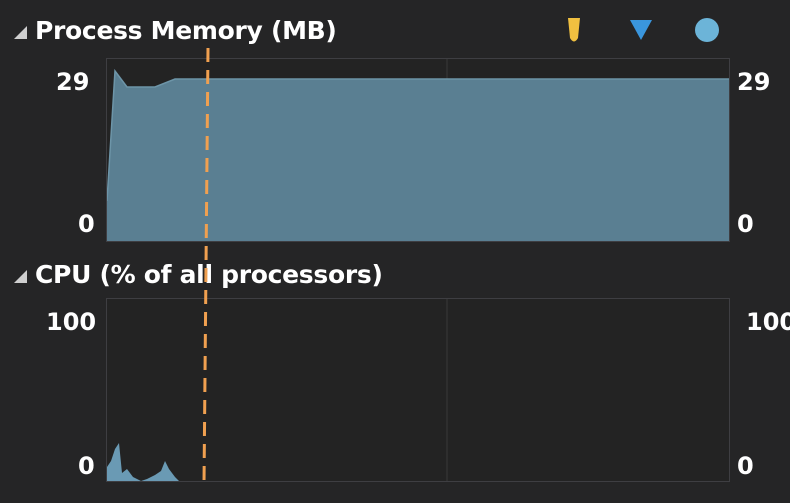 The height and width of the screenshot is (503, 790). Describe the element at coordinates (207, 266) in the screenshot. I see `current-time-marker` at that location.